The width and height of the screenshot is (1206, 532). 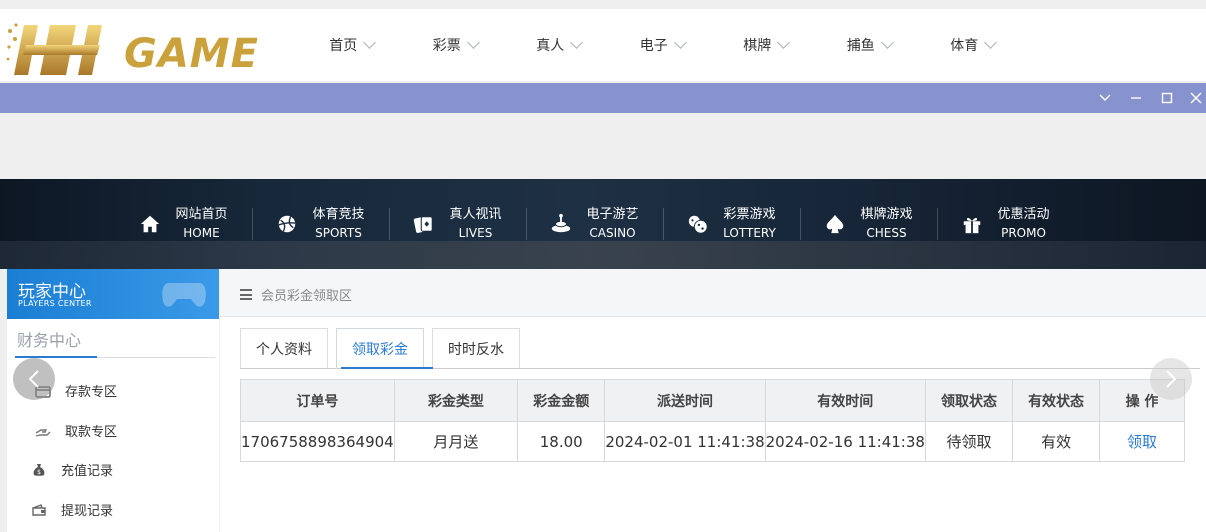 What do you see at coordinates (184, 295) in the screenshot?
I see `gamepad-icon` at bounding box center [184, 295].